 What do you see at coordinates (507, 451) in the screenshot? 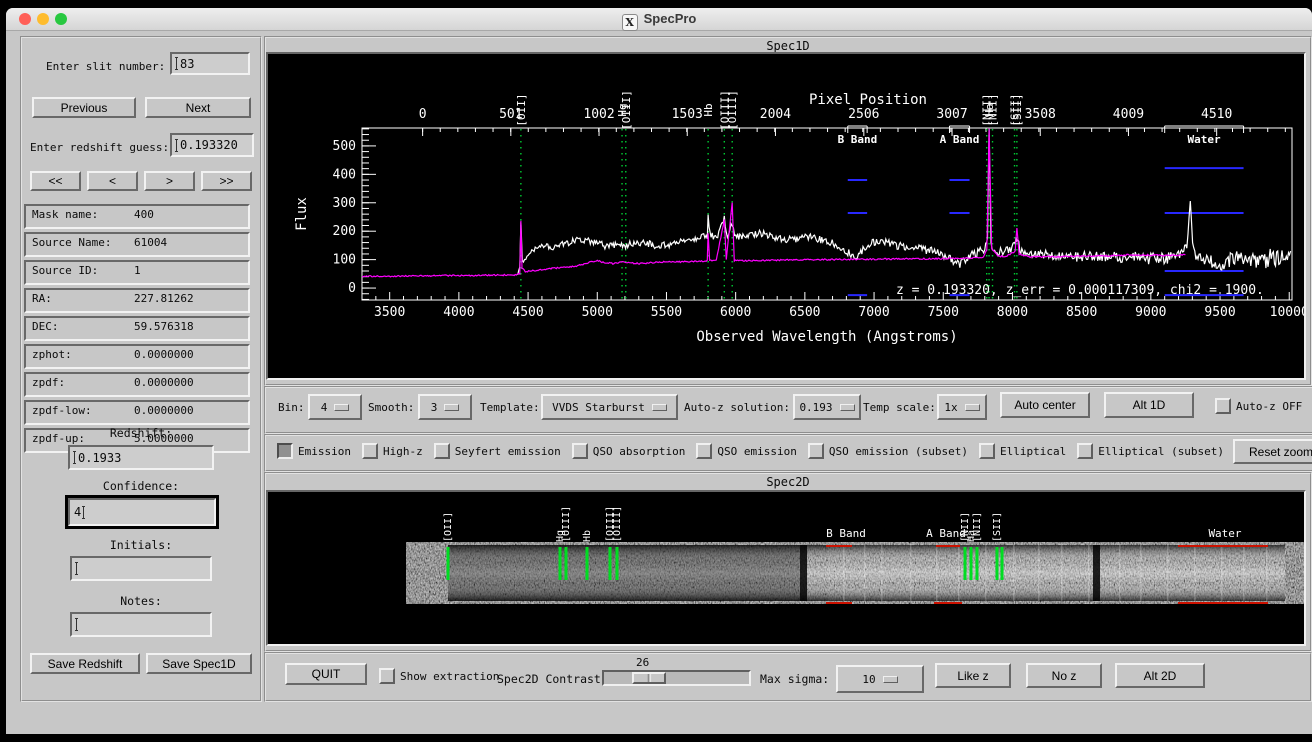
I see `checkbox-label: Seyfert emission` at bounding box center [507, 451].